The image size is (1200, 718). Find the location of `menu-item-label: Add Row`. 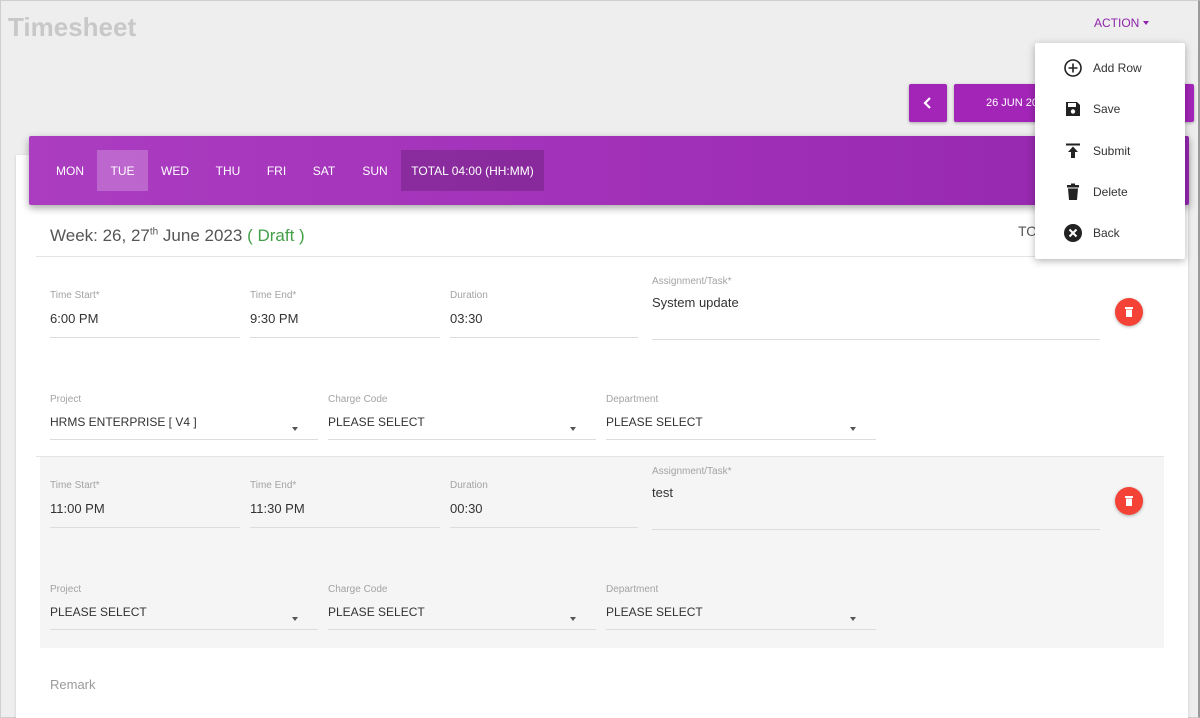

menu-item-label: Add Row is located at coordinates (1117, 68).